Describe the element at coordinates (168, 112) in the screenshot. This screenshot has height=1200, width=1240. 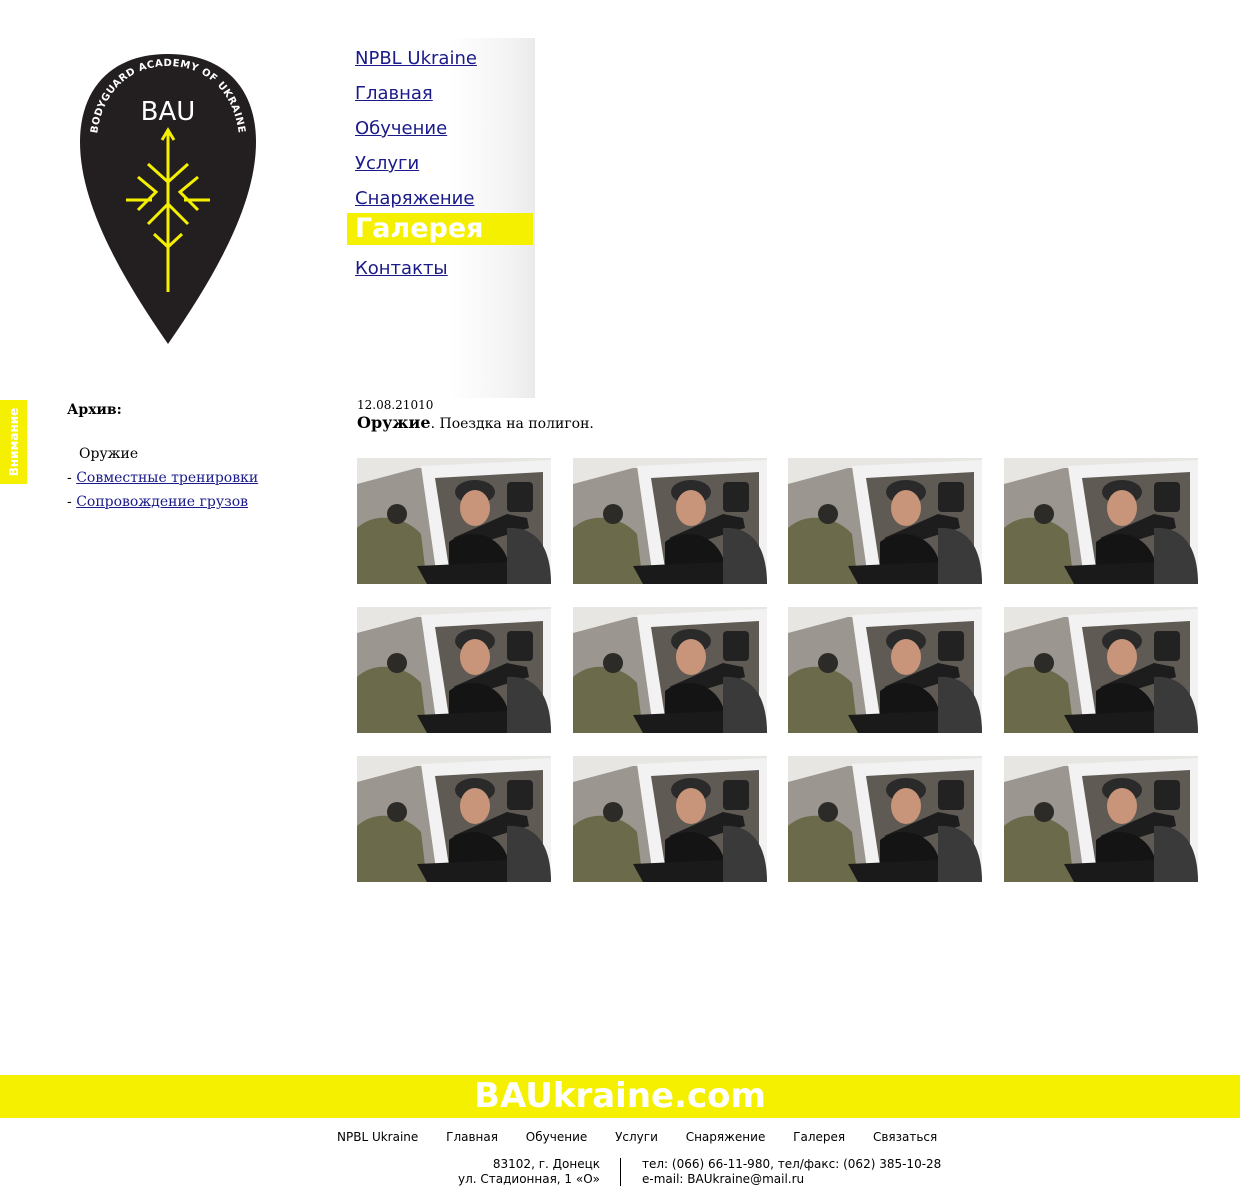
I see `logo-bau-text: BAU` at that location.